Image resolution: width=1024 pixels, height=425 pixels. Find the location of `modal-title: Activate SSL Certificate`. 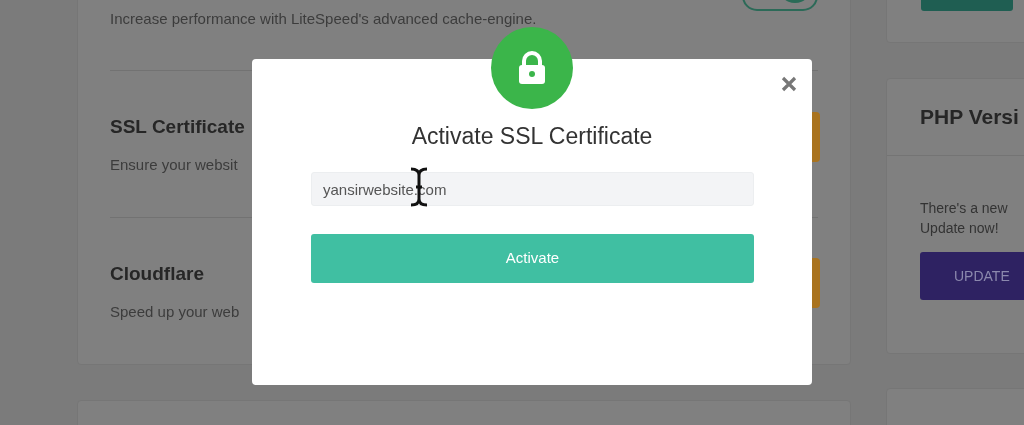

modal-title: Activate SSL Certificate is located at coordinates (532, 137).